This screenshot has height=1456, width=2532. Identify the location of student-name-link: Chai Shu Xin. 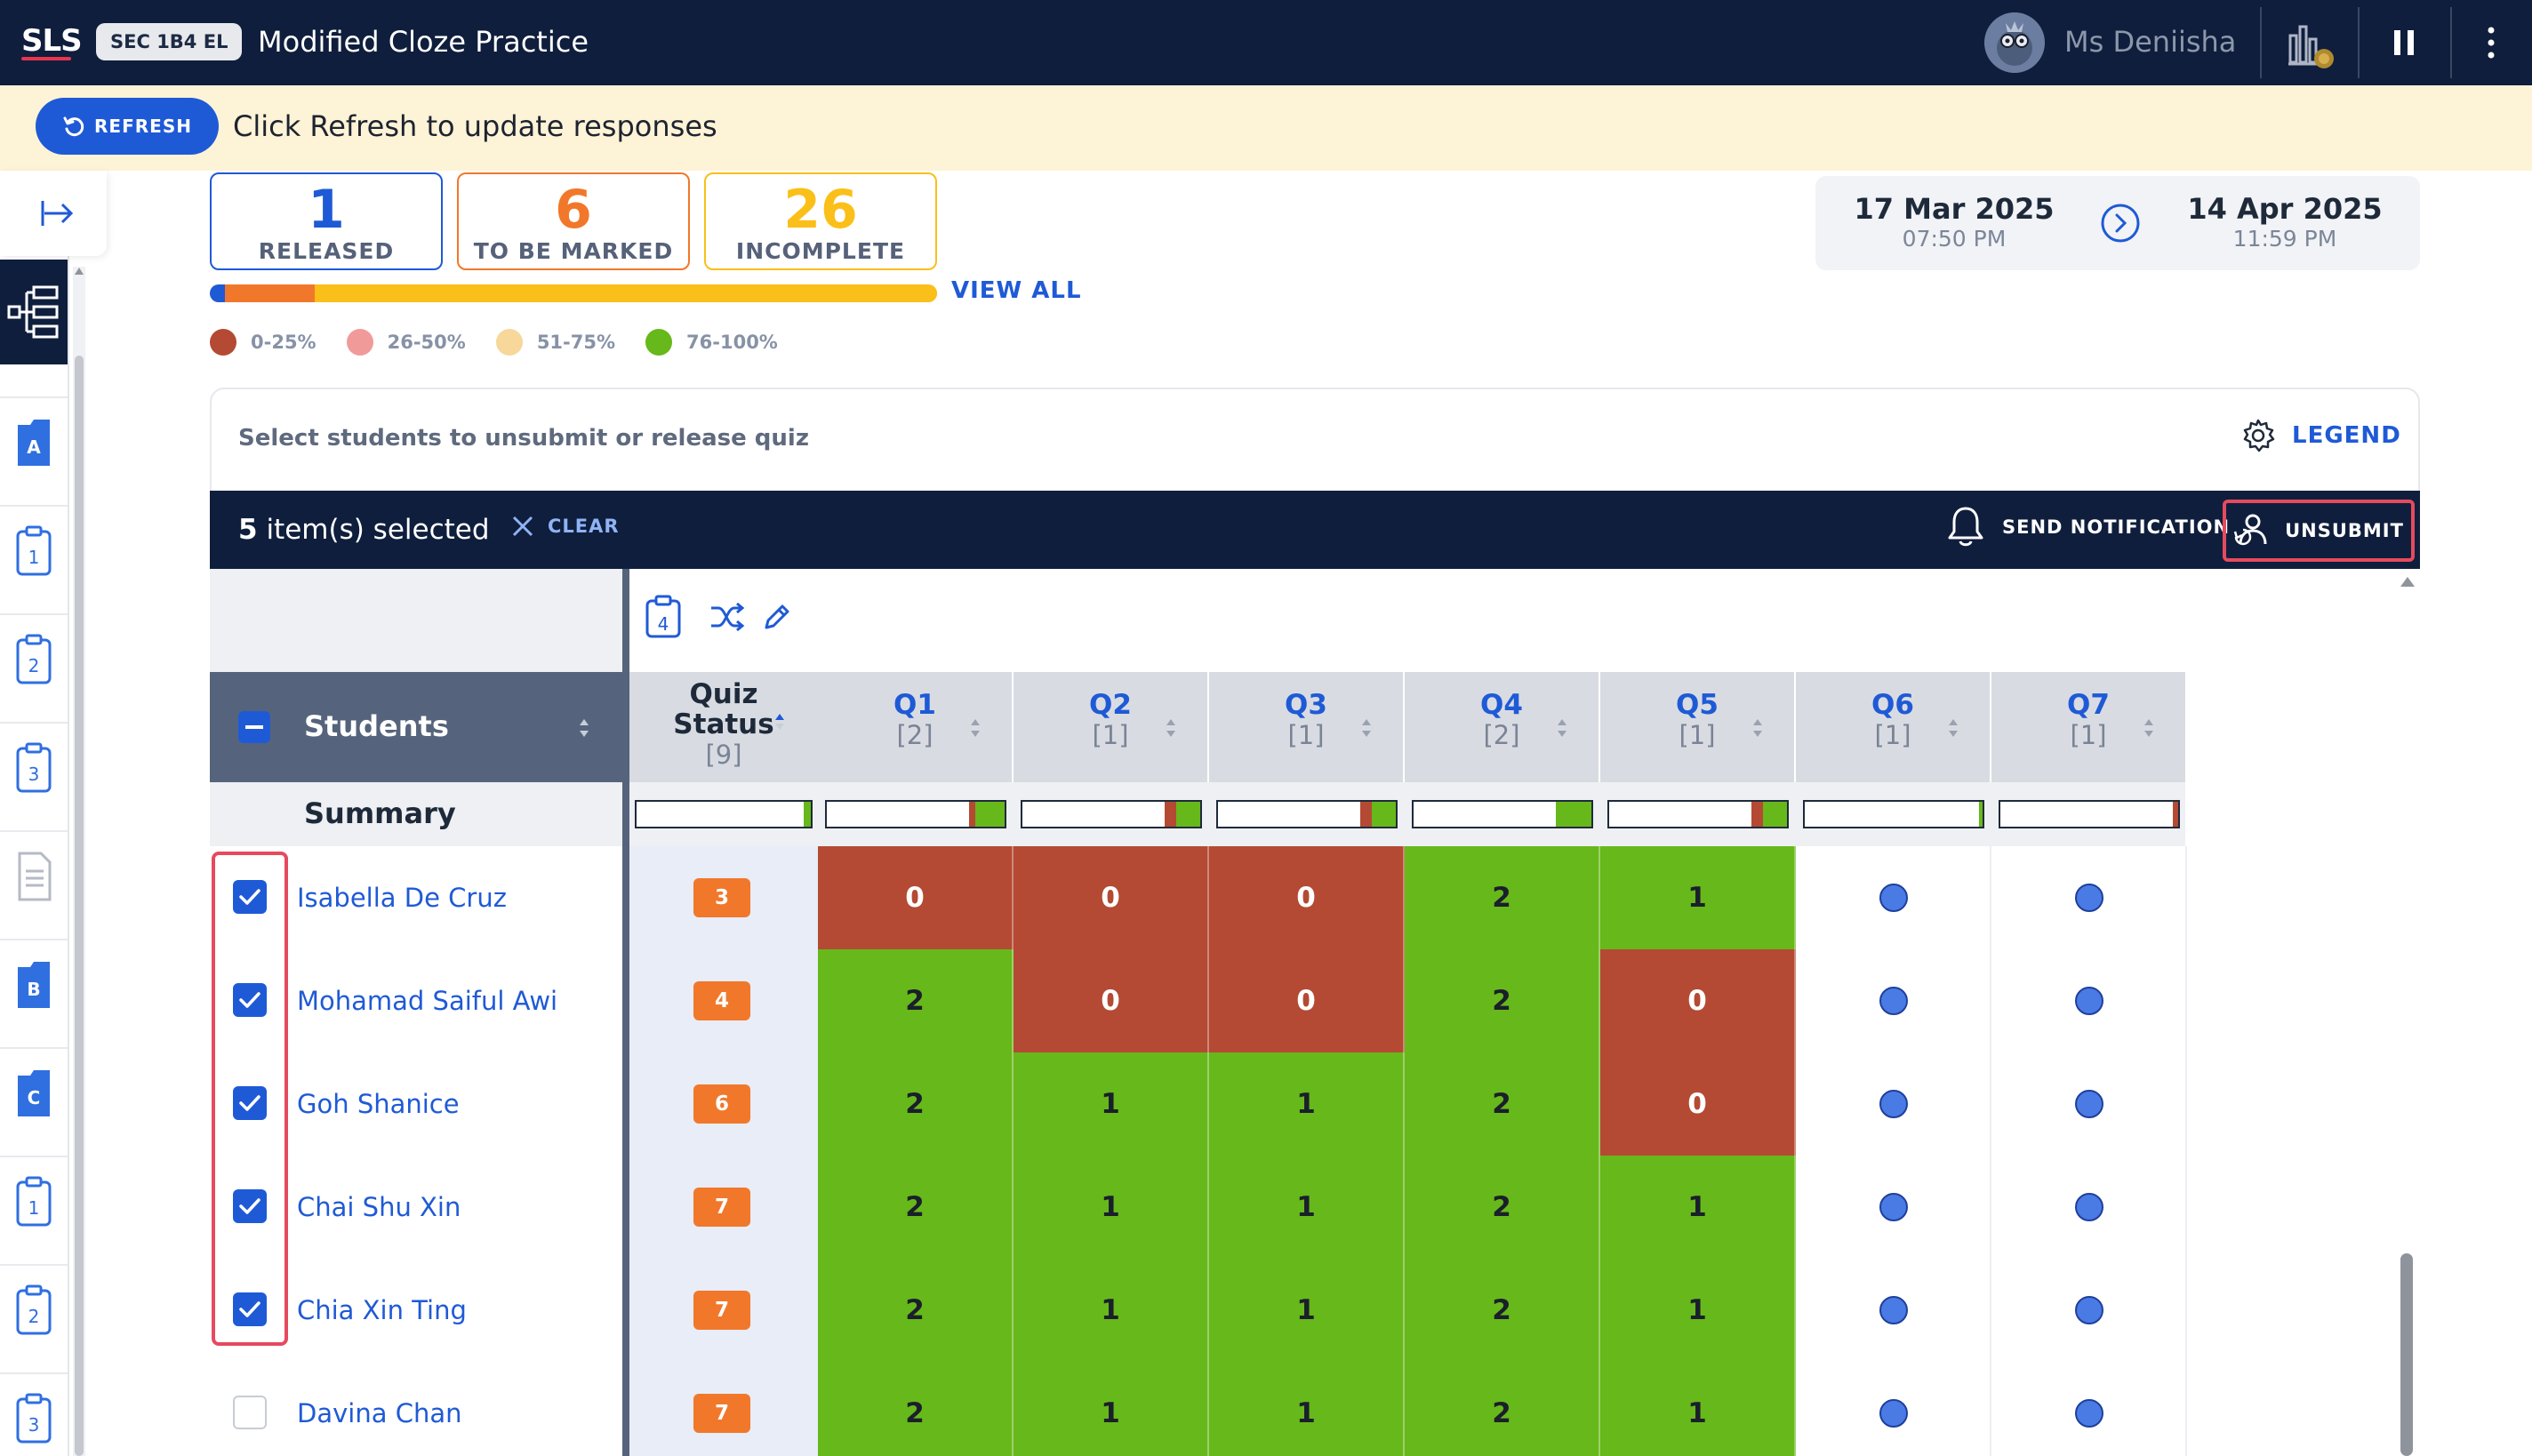
(379, 1207).